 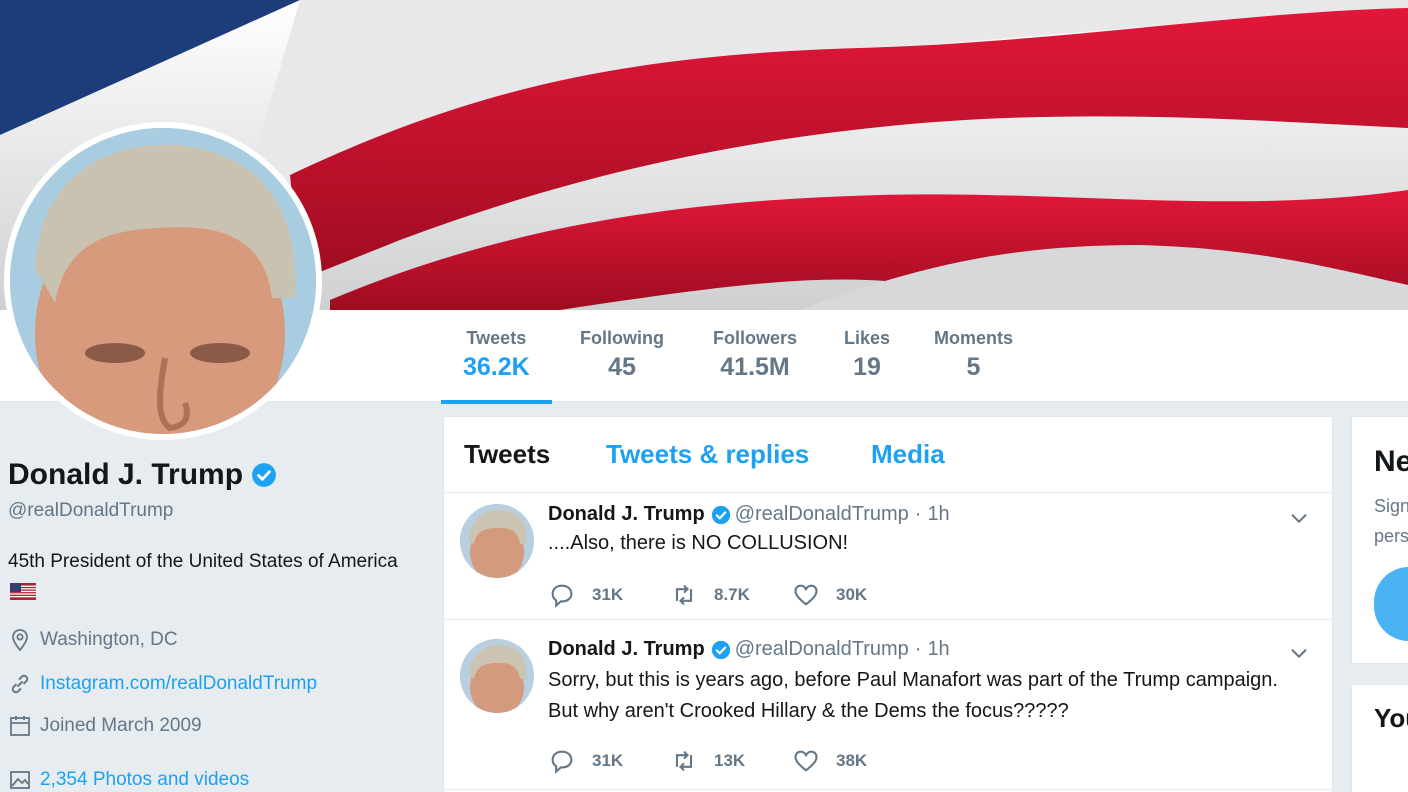 What do you see at coordinates (23, 591) in the screenshot?
I see `us-flag-icon` at bounding box center [23, 591].